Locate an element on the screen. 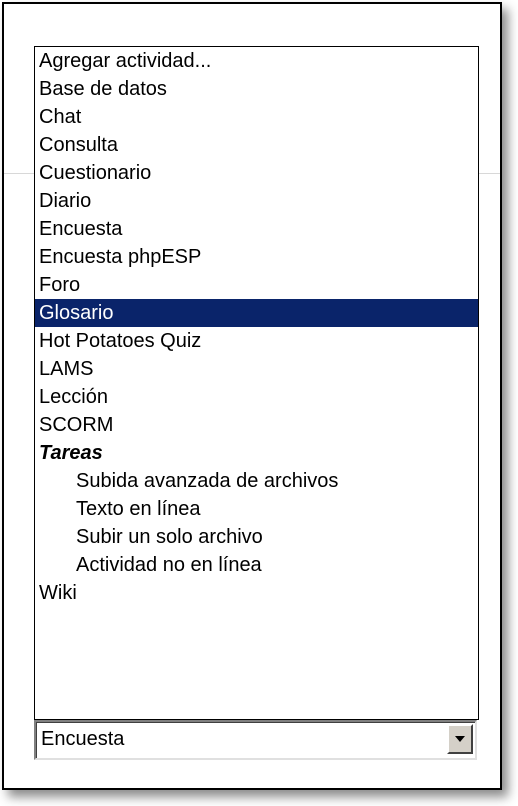 The image size is (518, 806). select-arrow-button is located at coordinates (460, 739).